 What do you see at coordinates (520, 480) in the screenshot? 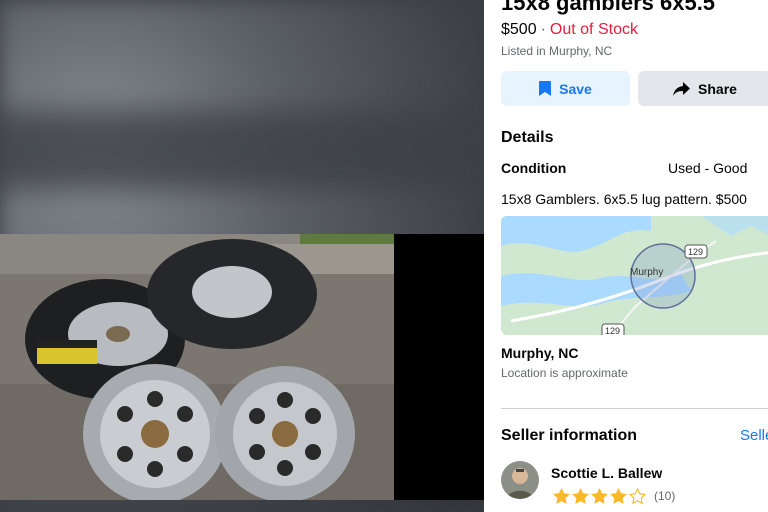
I see `seller-avatar` at bounding box center [520, 480].